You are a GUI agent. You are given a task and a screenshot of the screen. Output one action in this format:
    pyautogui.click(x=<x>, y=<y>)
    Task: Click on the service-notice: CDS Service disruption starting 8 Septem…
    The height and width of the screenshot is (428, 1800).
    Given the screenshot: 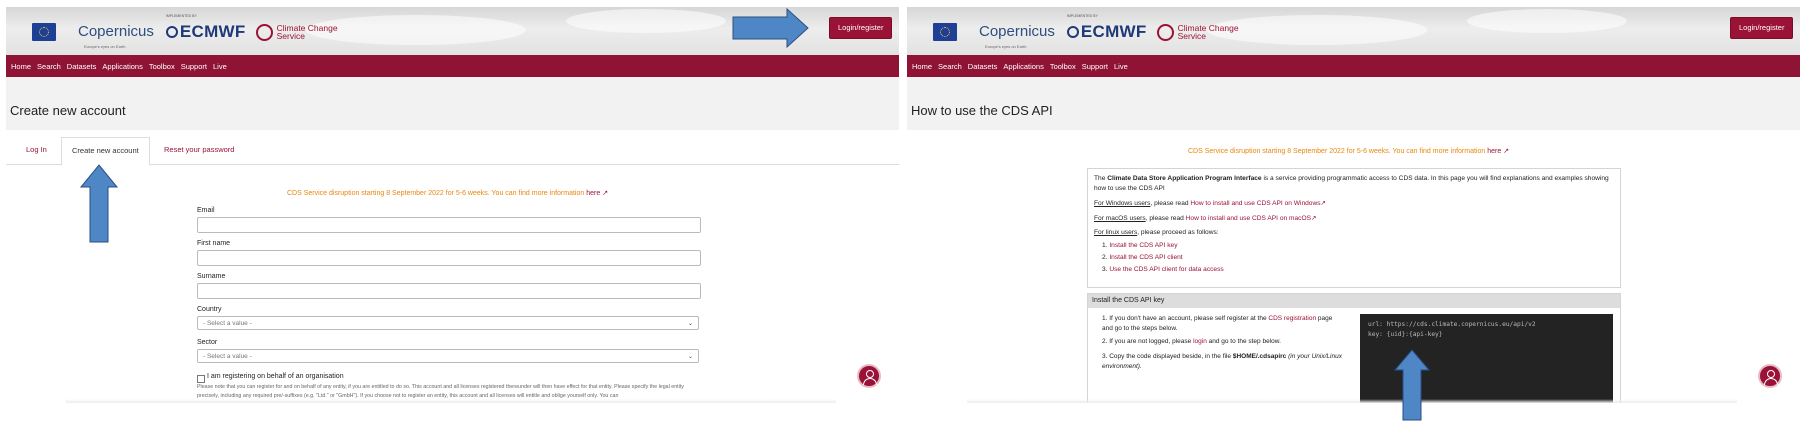 What is the action you would take?
    pyautogui.click(x=447, y=193)
    